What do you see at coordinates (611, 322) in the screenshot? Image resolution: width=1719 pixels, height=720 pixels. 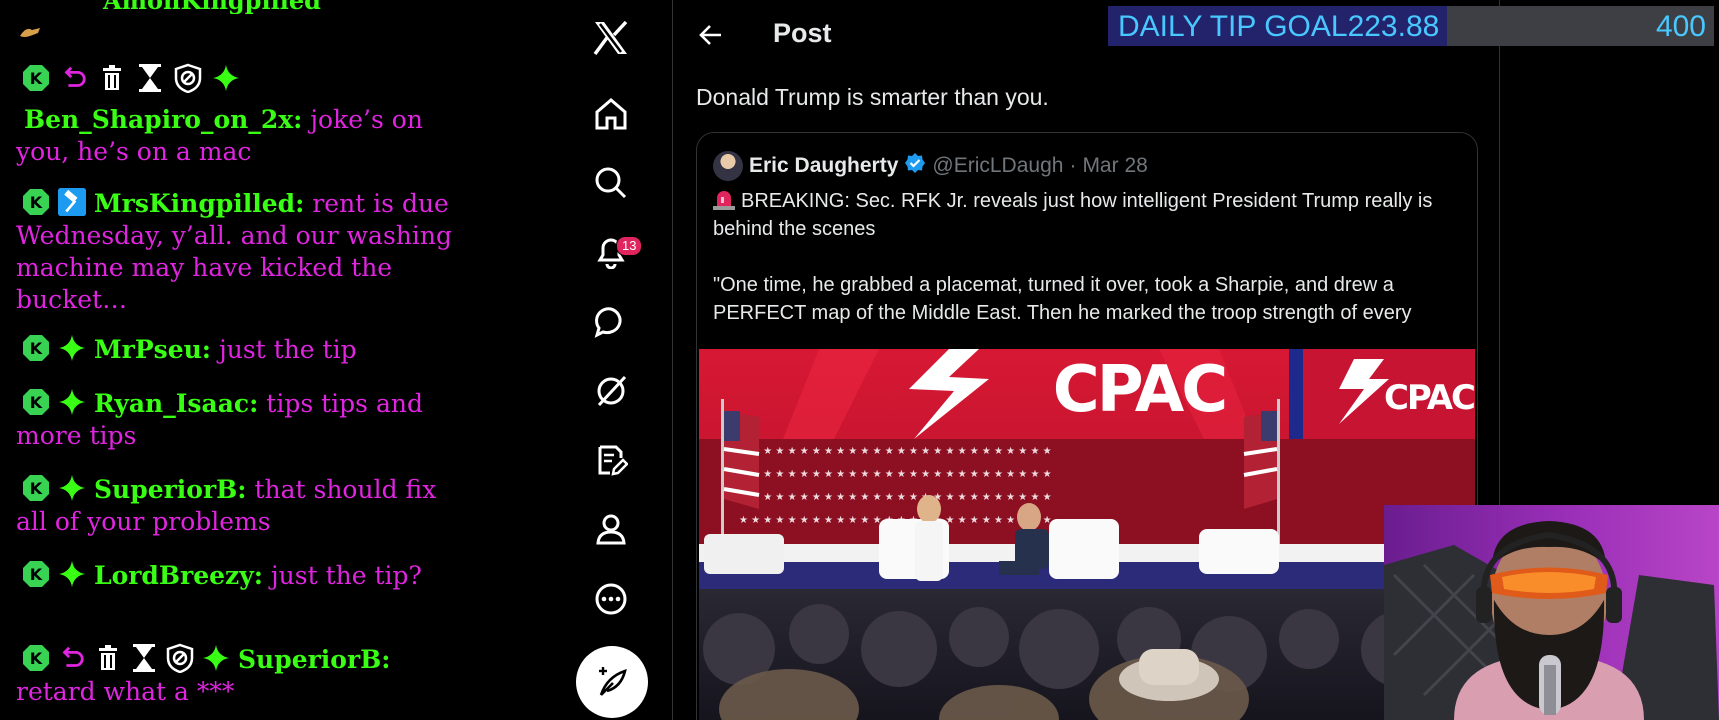 I see `messages-icon` at bounding box center [611, 322].